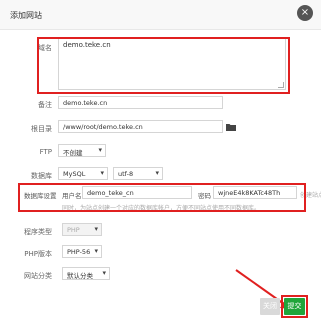  What do you see at coordinates (270, 306) in the screenshot?
I see `close-button: 关闭` at bounding box center [270, 306].